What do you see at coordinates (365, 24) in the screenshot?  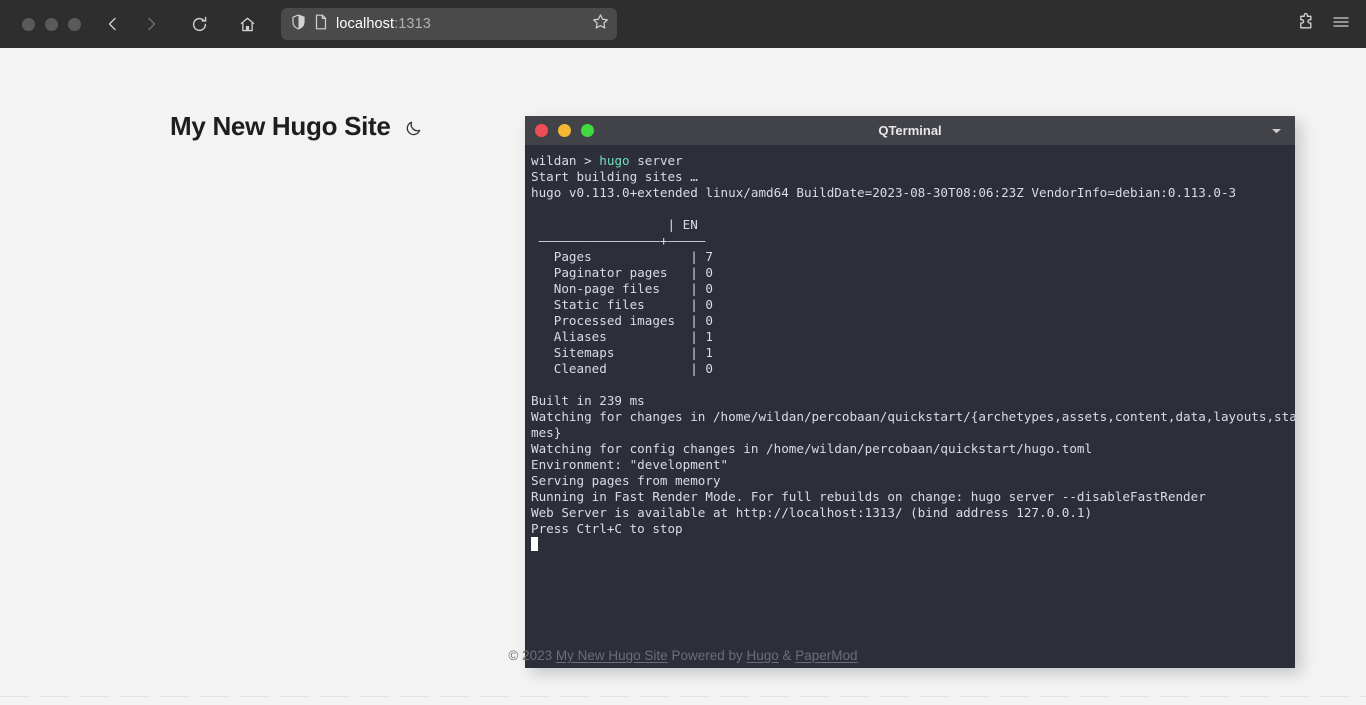 I see `url-host: localhost` at bounding box center [365, 24].